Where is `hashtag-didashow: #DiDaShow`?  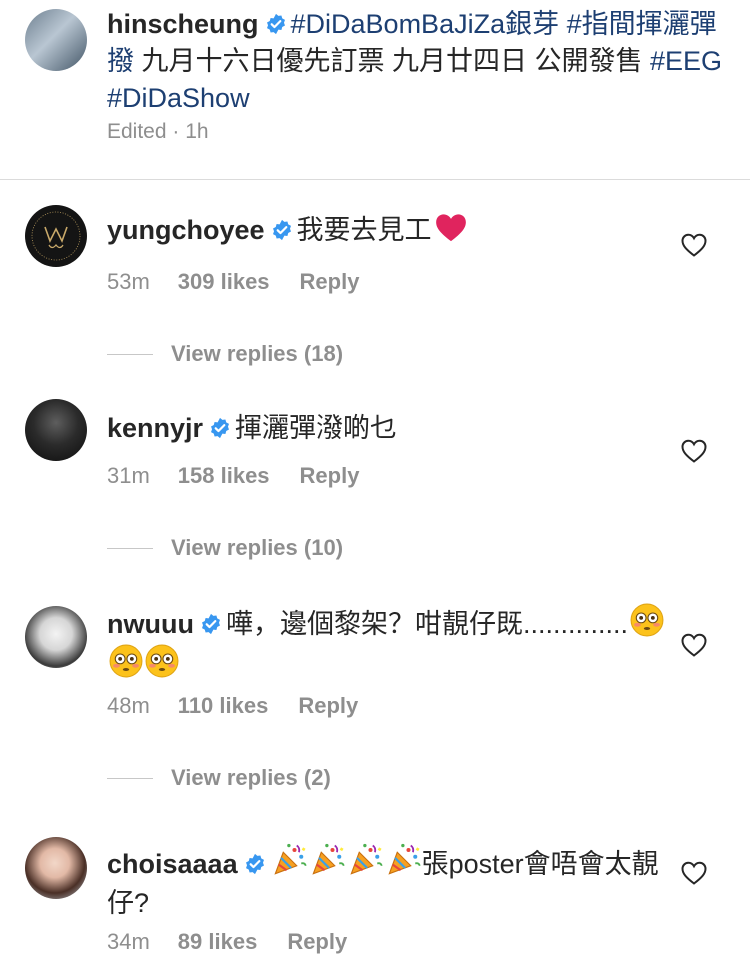
hashtag-didashow: #DiDaShow is located at coordinates (178, 98).